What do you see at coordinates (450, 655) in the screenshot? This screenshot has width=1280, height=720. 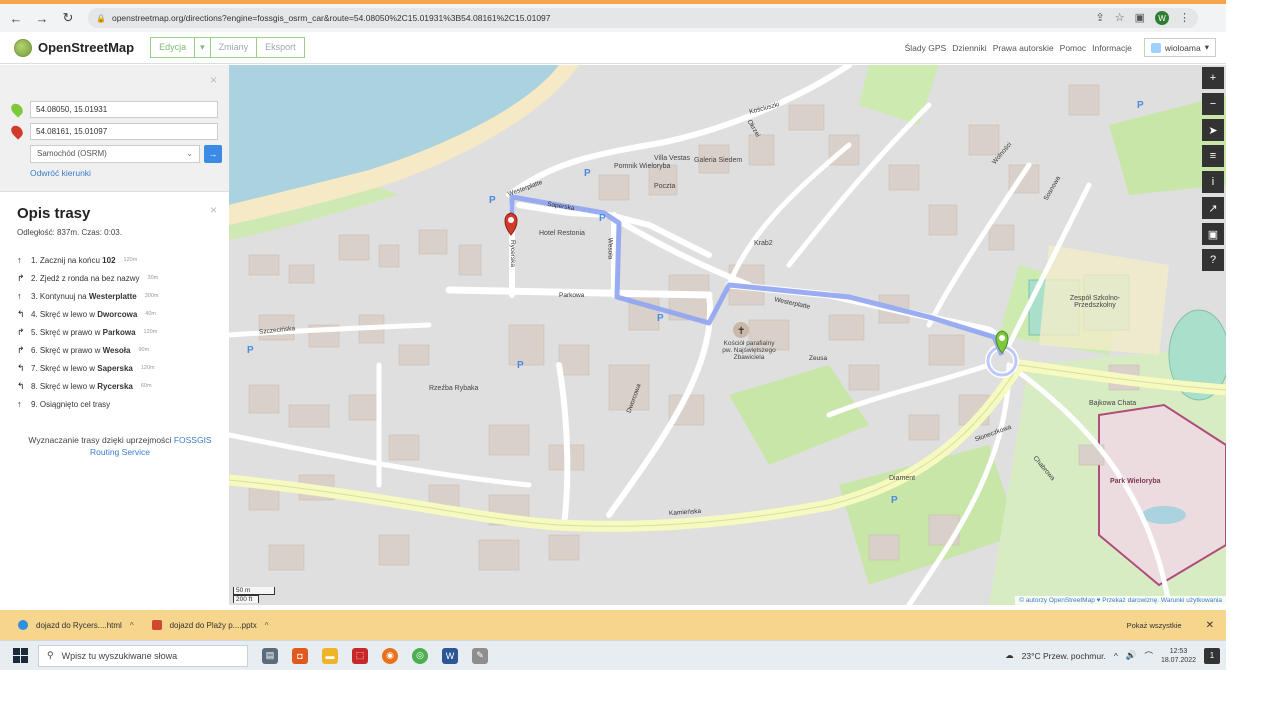 I see `word-icon: W` at bounding box center [450, 655].